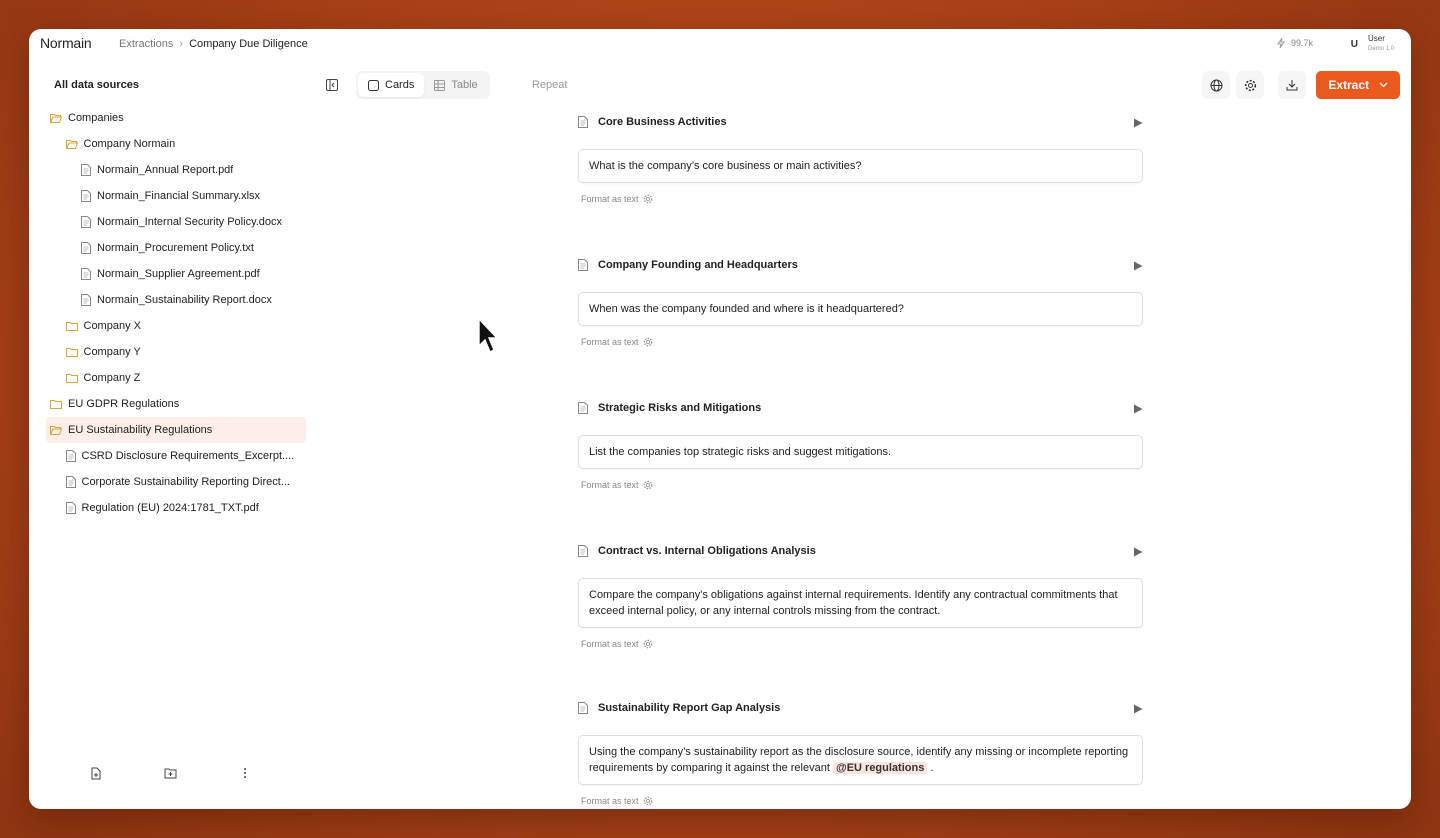 This screenshot has height=838, width=1440. I want to click on avatar: U, so click(1354, 44).